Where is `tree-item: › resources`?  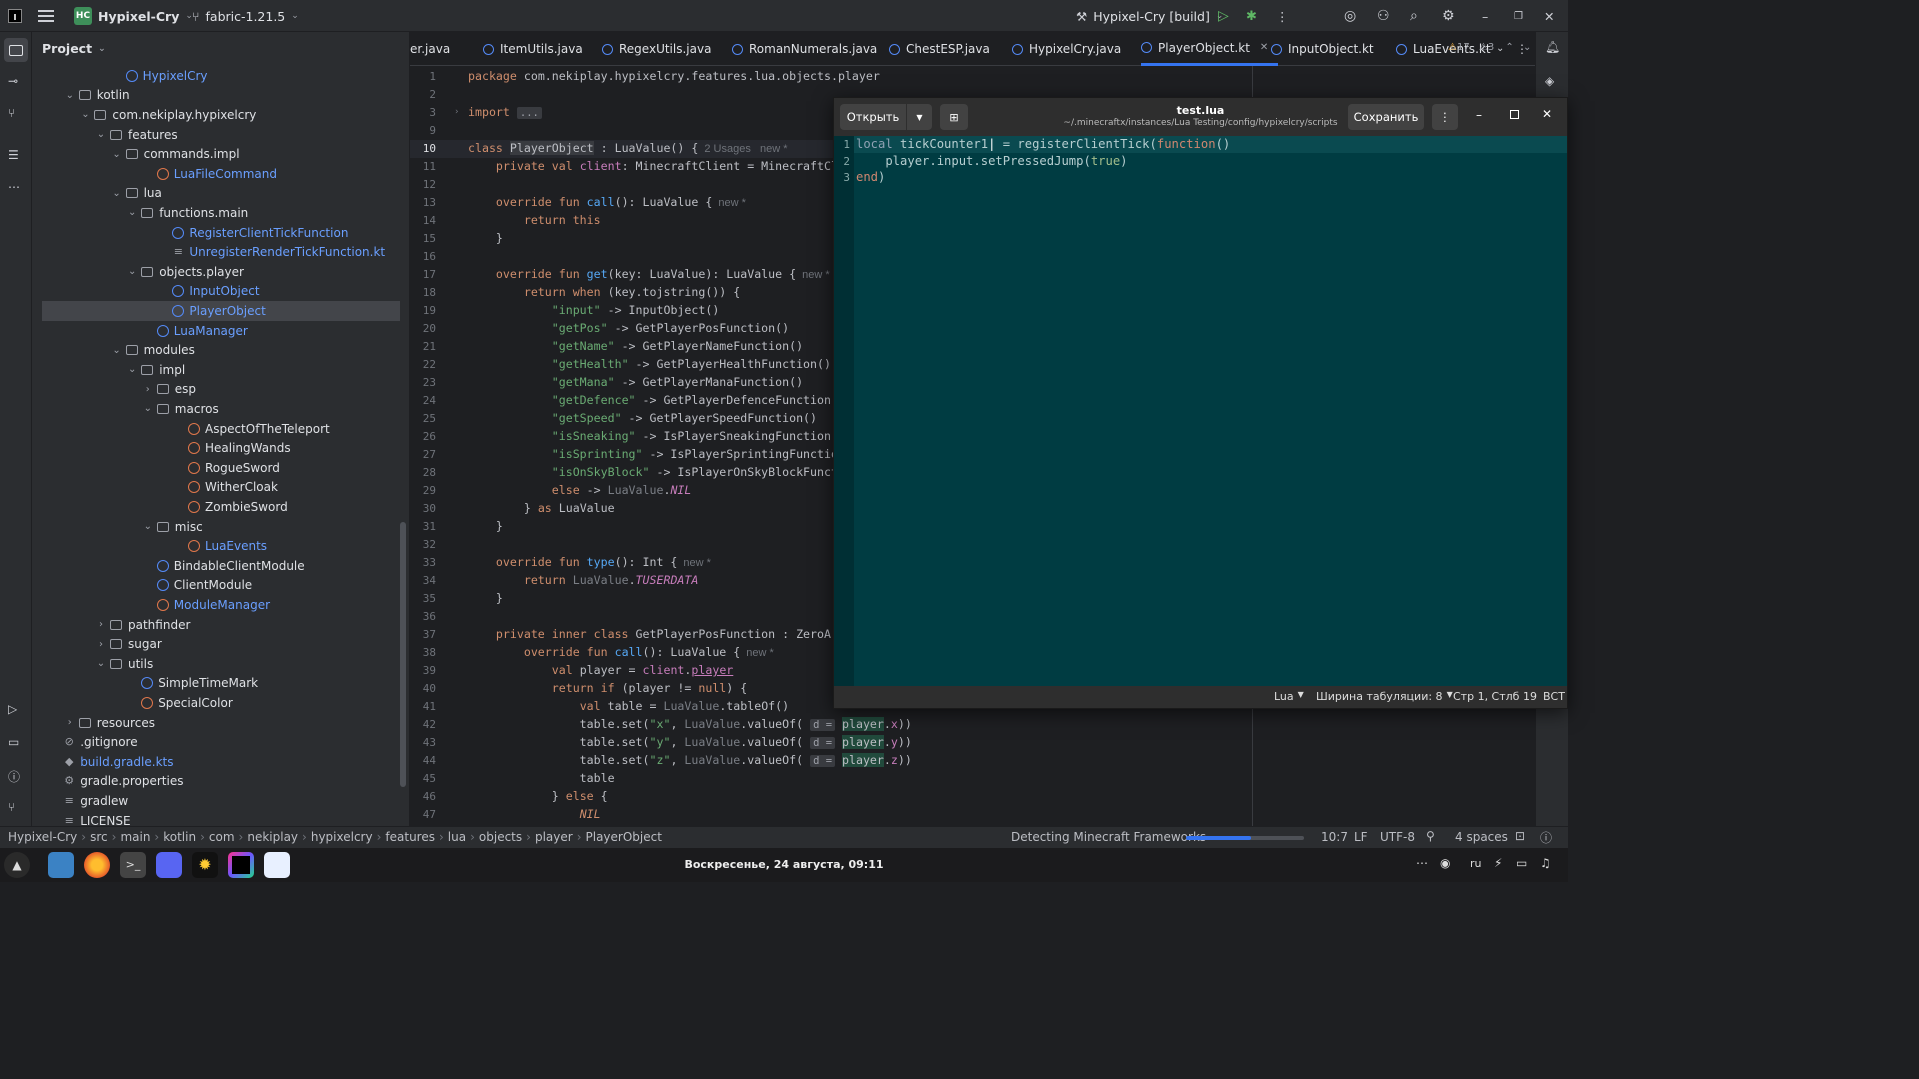 tree-item: › resources is located at coordinates (221, 723).